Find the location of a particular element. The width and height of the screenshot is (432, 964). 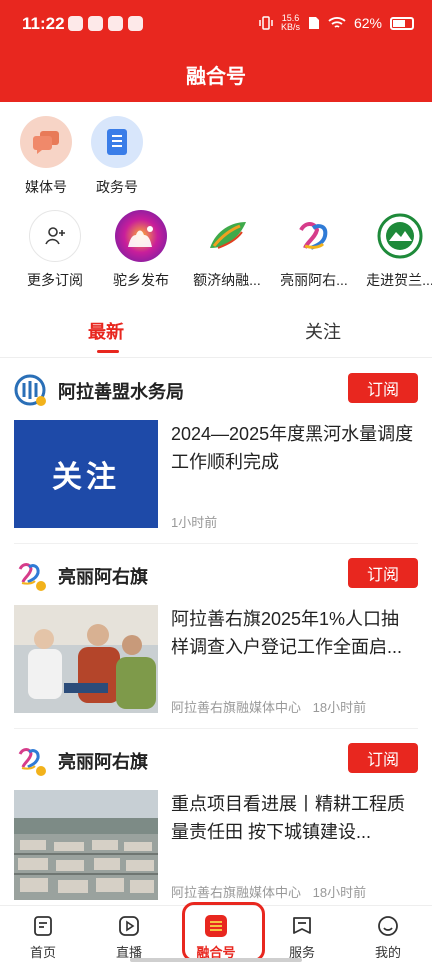

nav-label: 我的 is located at coordinates (387, 952).